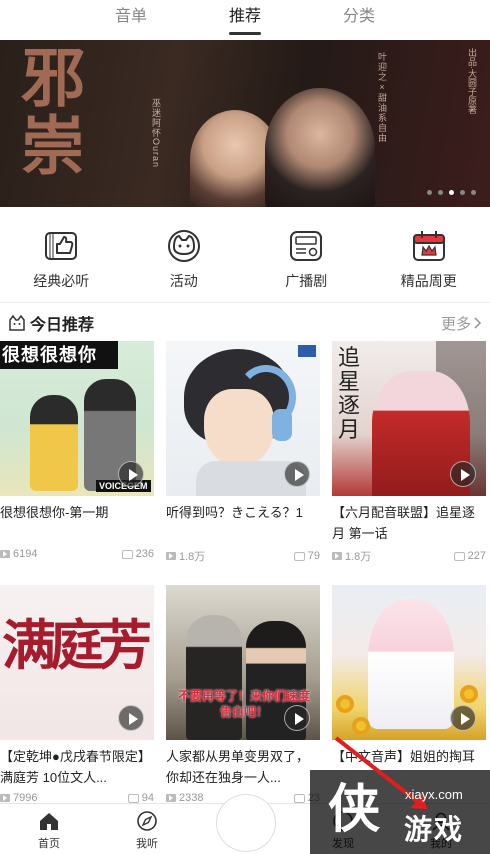 The height and width of the screenshot is (854, 490). I want to click on banner-character-right, so click(320, 147).